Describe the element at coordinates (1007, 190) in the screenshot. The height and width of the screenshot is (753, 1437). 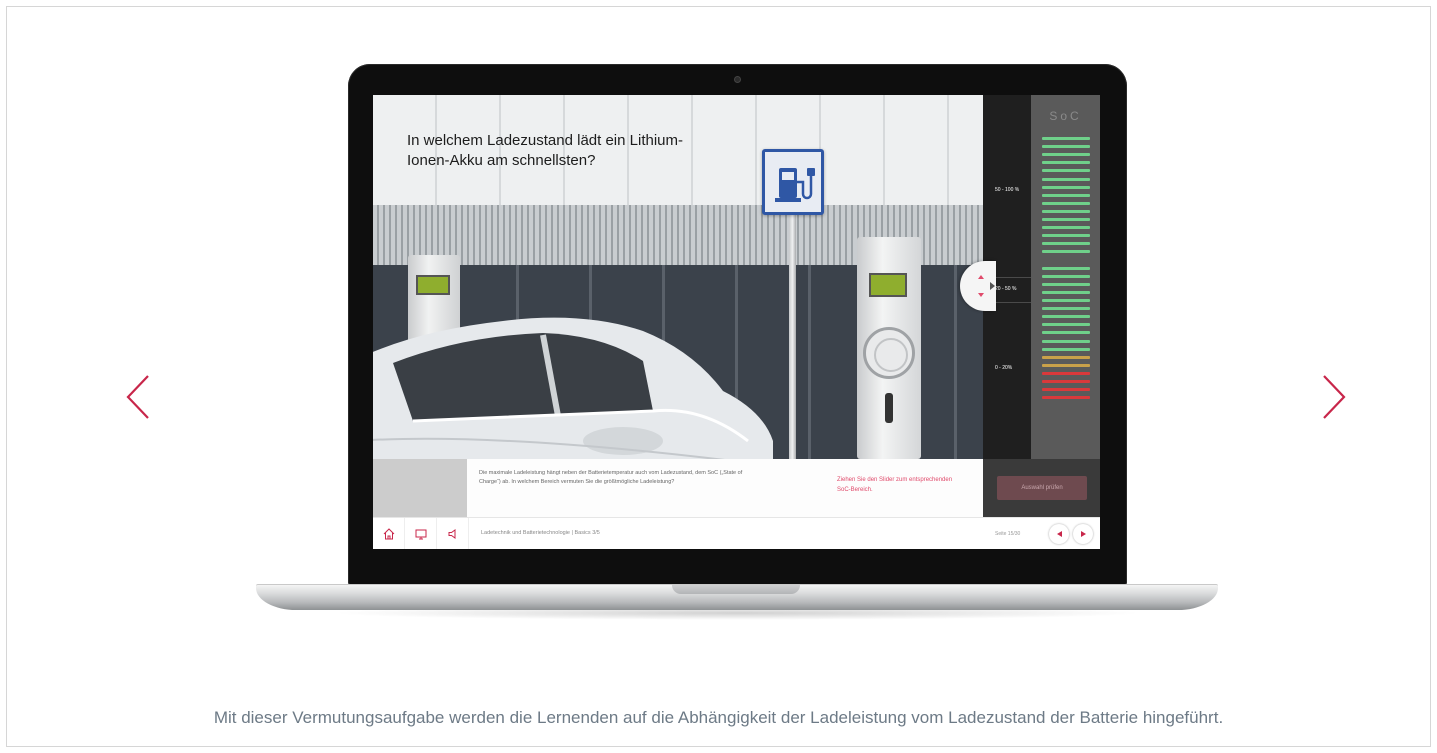
I see `range-label-high: 50 - 100 %` at that location.